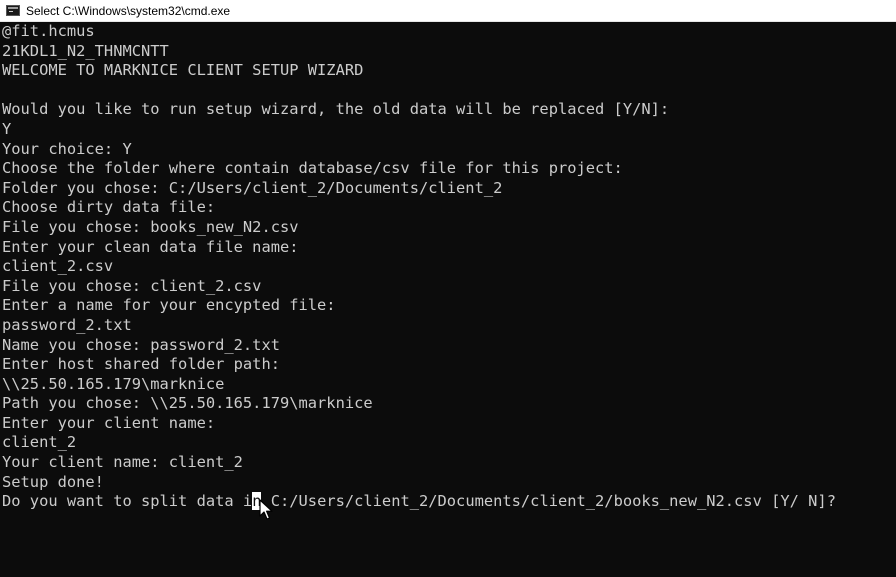 The width and height of the screenshot is (896, 577). Describe the element at coordinates (67, 324) in the screenshot. I see `console-line: password_2.txt` at that location.